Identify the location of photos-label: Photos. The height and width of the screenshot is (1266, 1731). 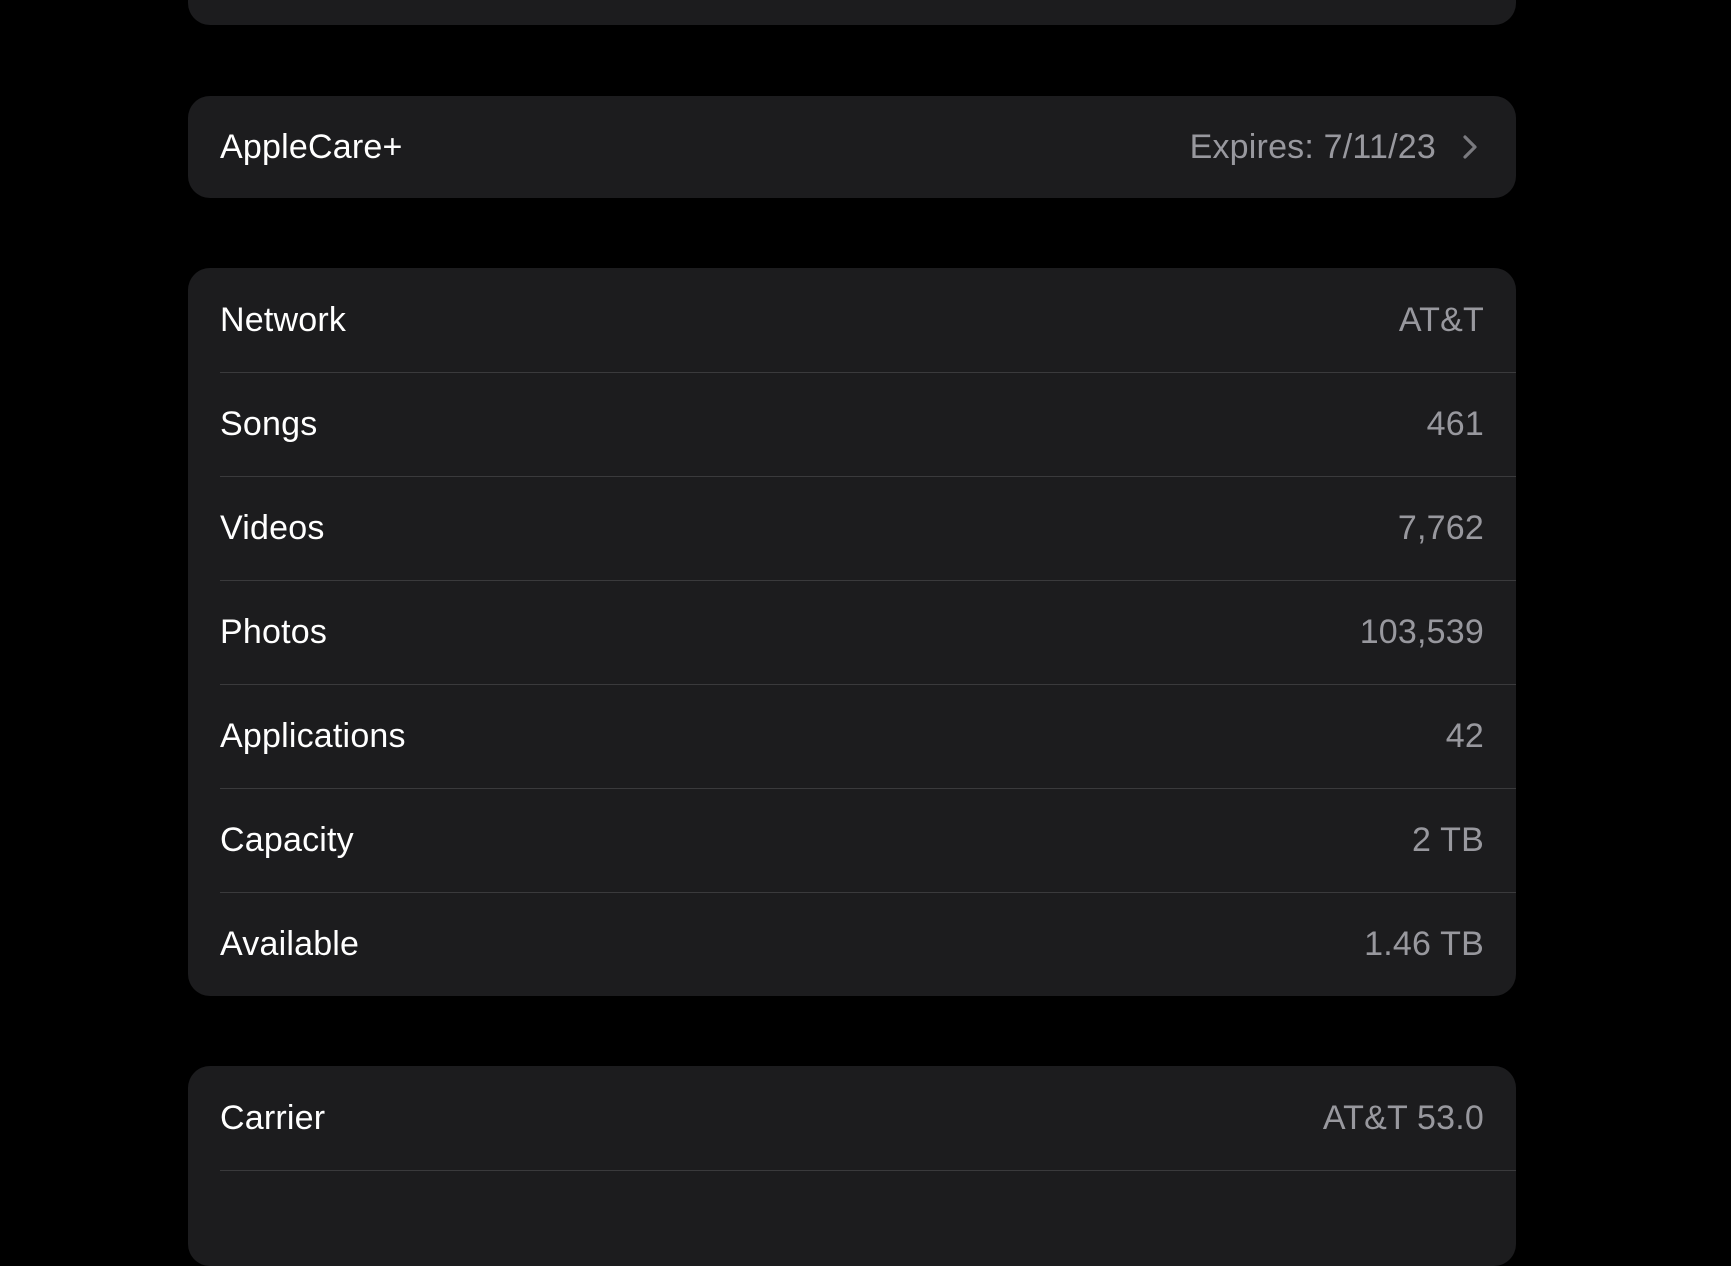
(274, 631).